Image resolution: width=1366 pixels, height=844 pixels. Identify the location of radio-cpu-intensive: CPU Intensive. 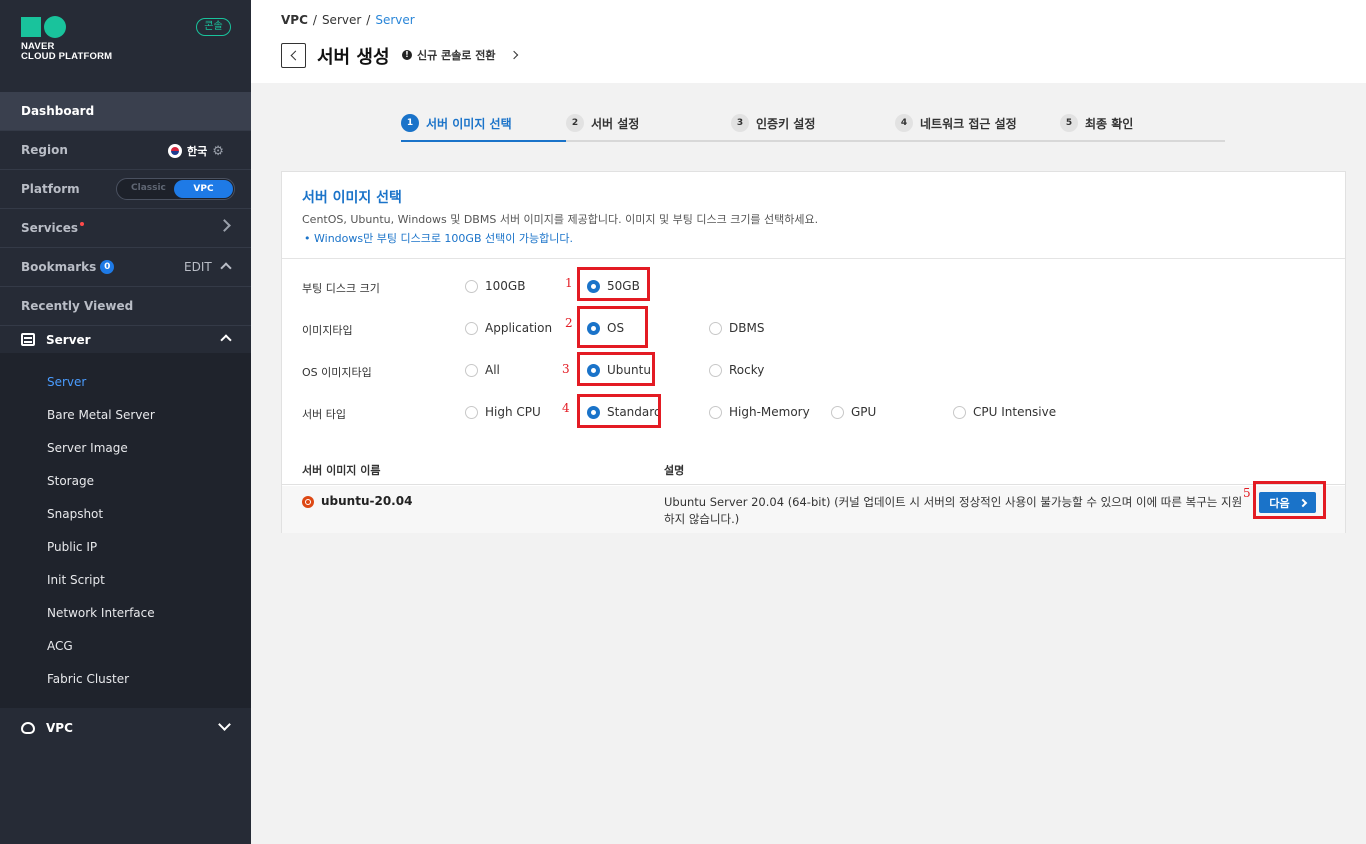
(1004, 412).